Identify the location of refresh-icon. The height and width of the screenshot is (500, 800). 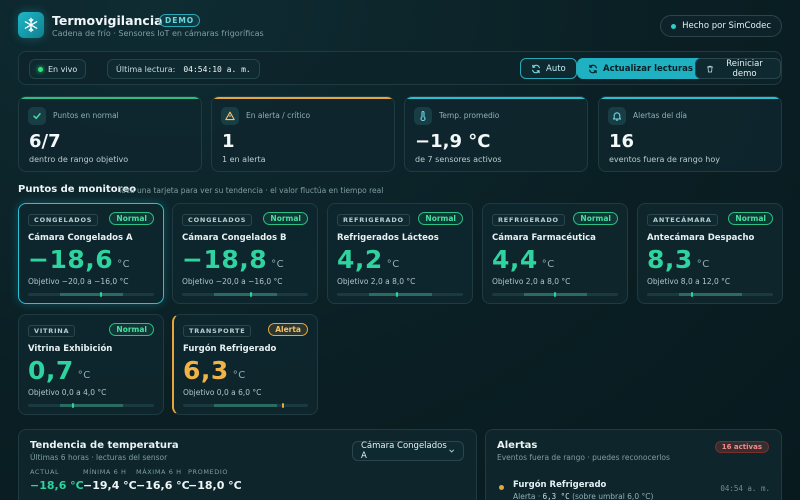
(593, 68).